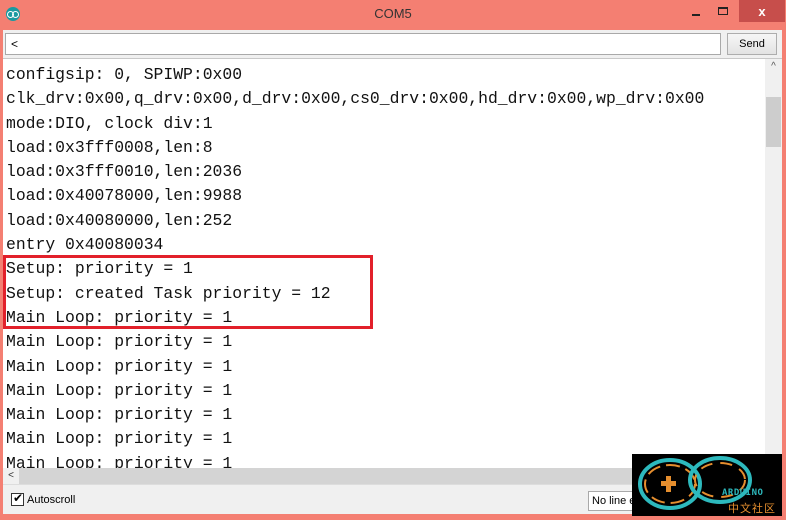  I want to click on send-row: Send, so click(392, 44).